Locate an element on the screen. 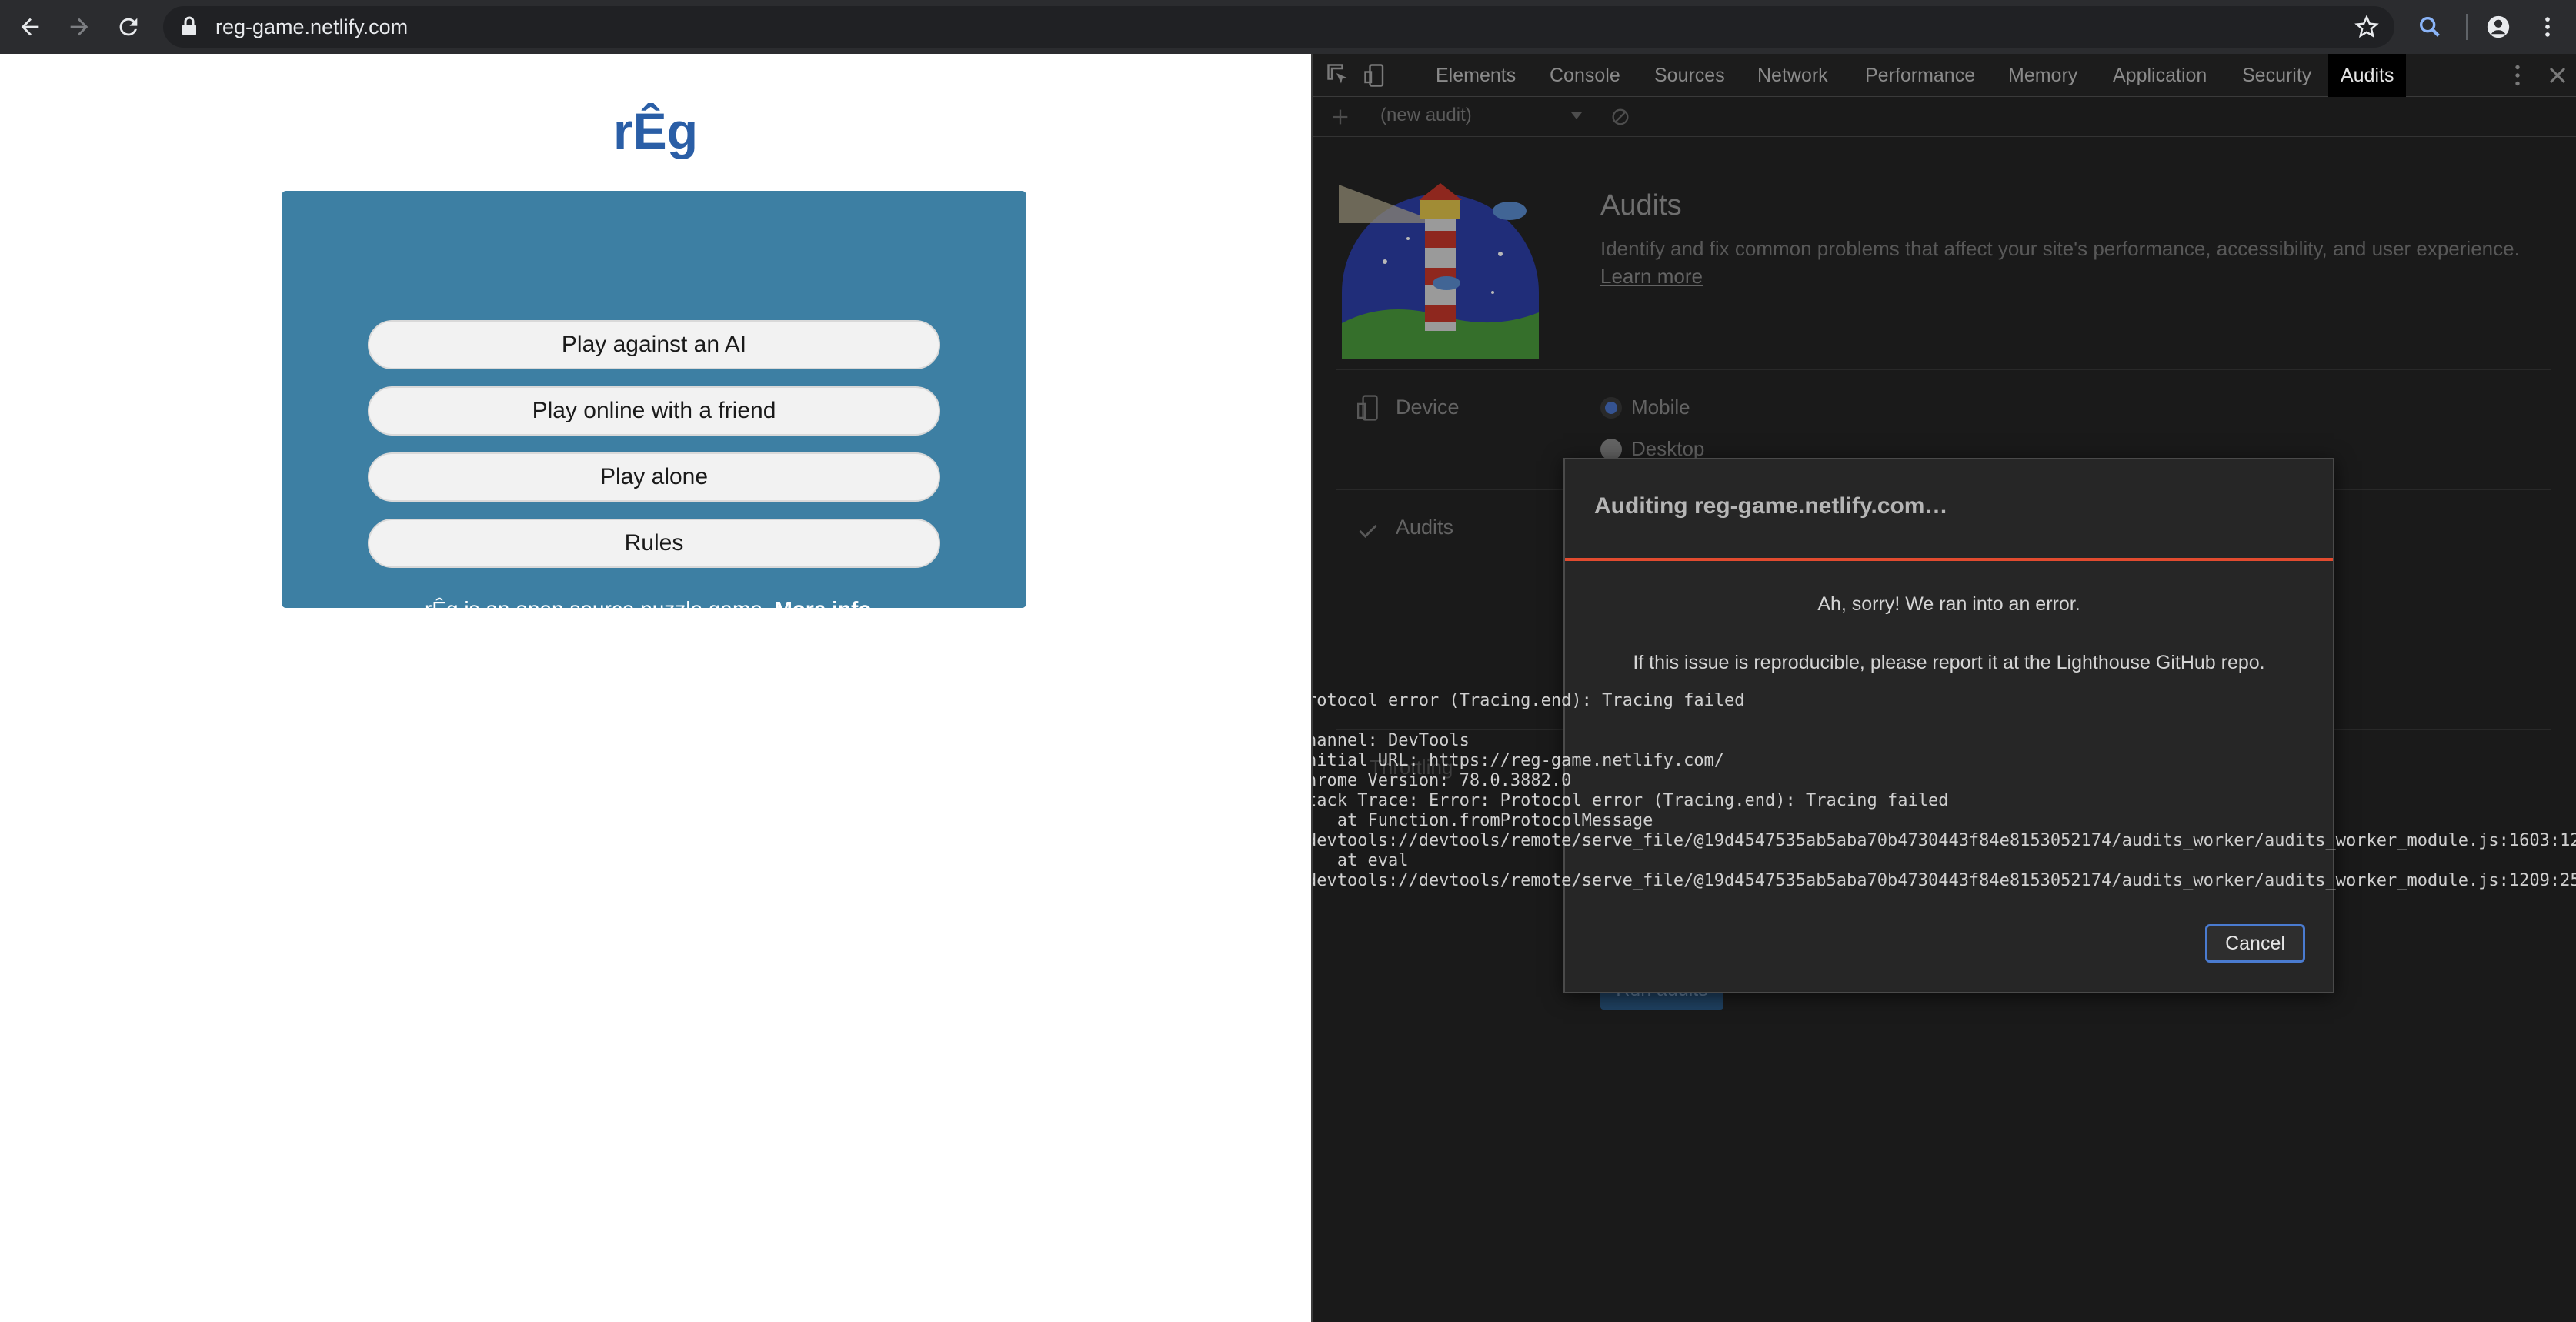  url-text: reg-game.netlify.com is located at coordinates (311, 27).